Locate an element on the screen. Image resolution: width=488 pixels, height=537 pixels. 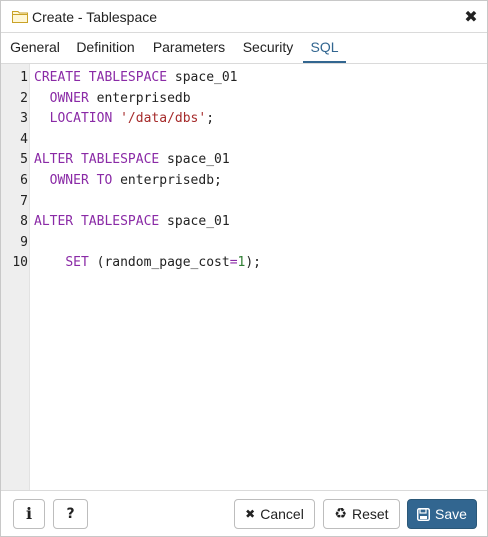
code-line: CREATE TABLESPACE space_01 is located at coordinates (136, 77).